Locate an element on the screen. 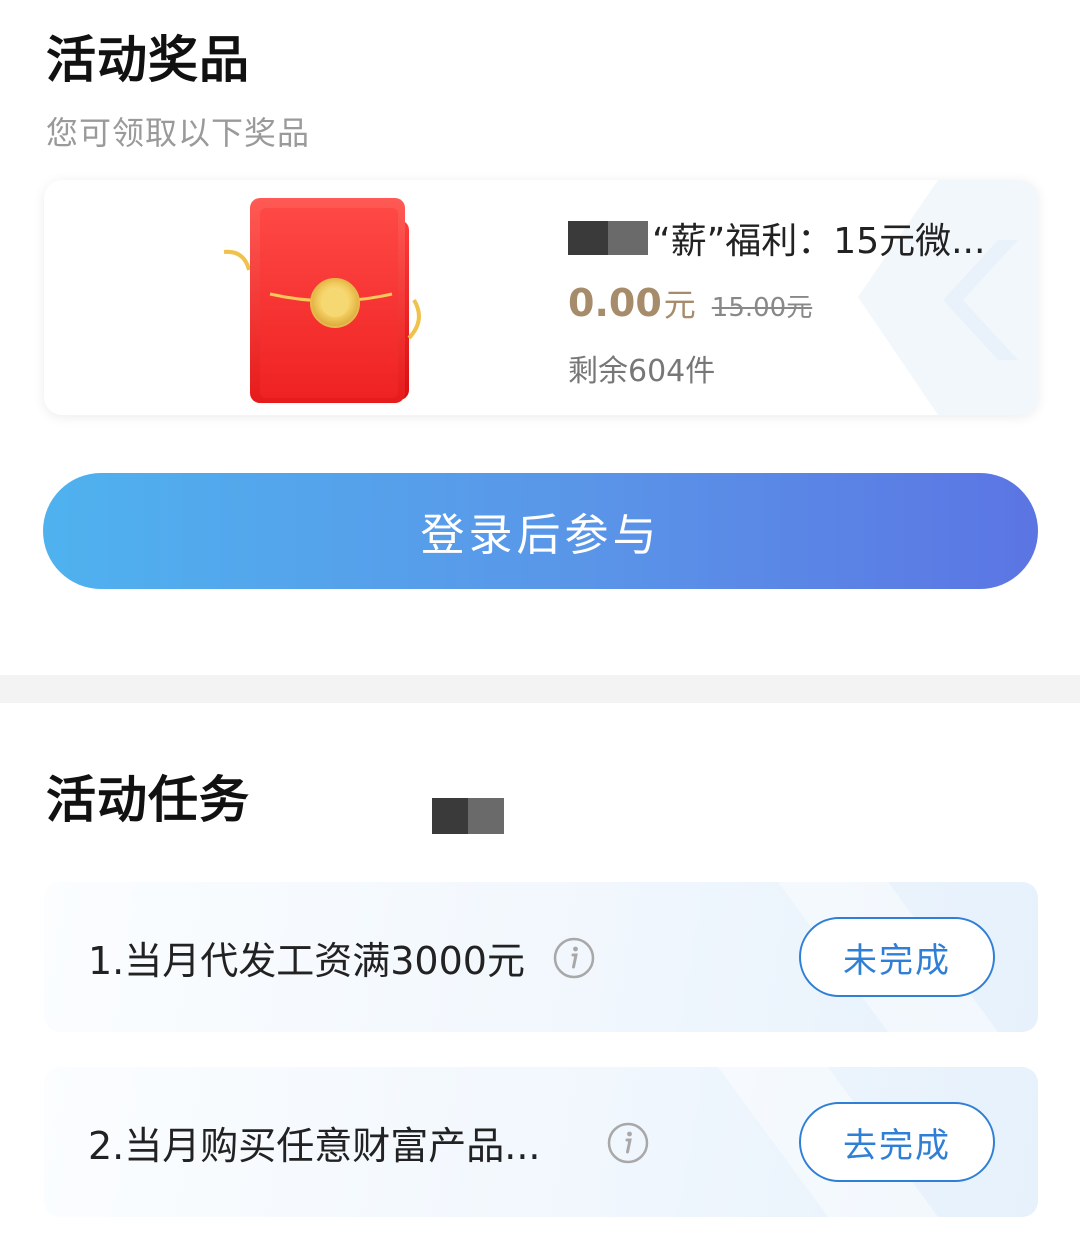 The width and height of the screenshot is (1080, 1245). tasks-section-title: 活动任务 is located at coordinates (148, 800).